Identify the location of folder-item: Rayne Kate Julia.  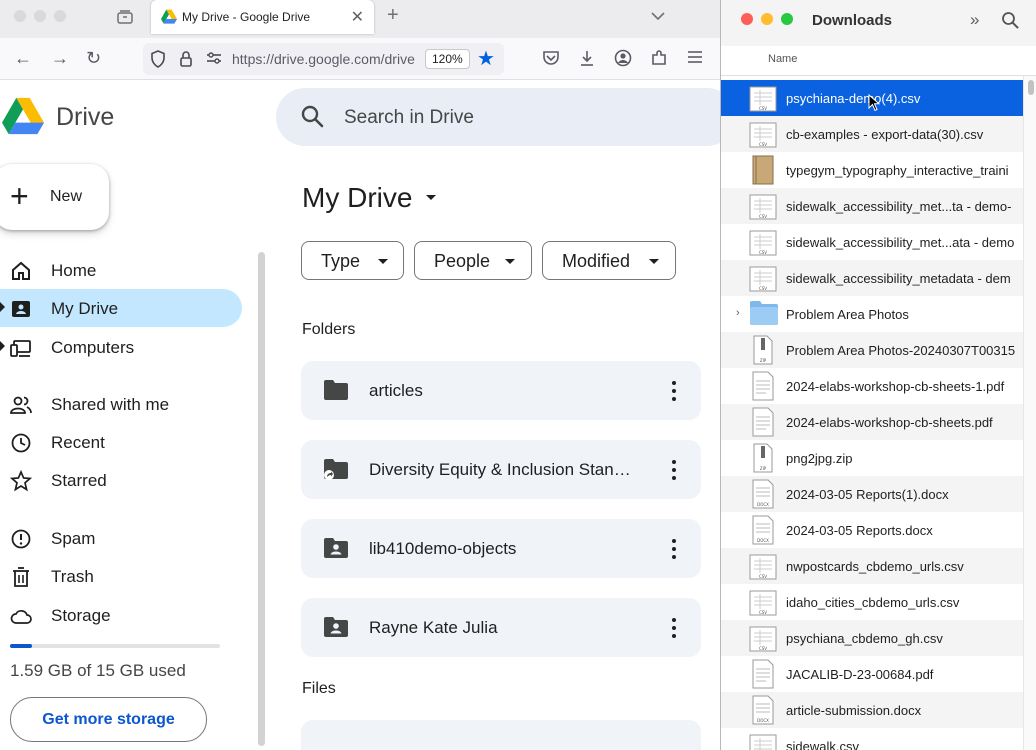
(501, 627).